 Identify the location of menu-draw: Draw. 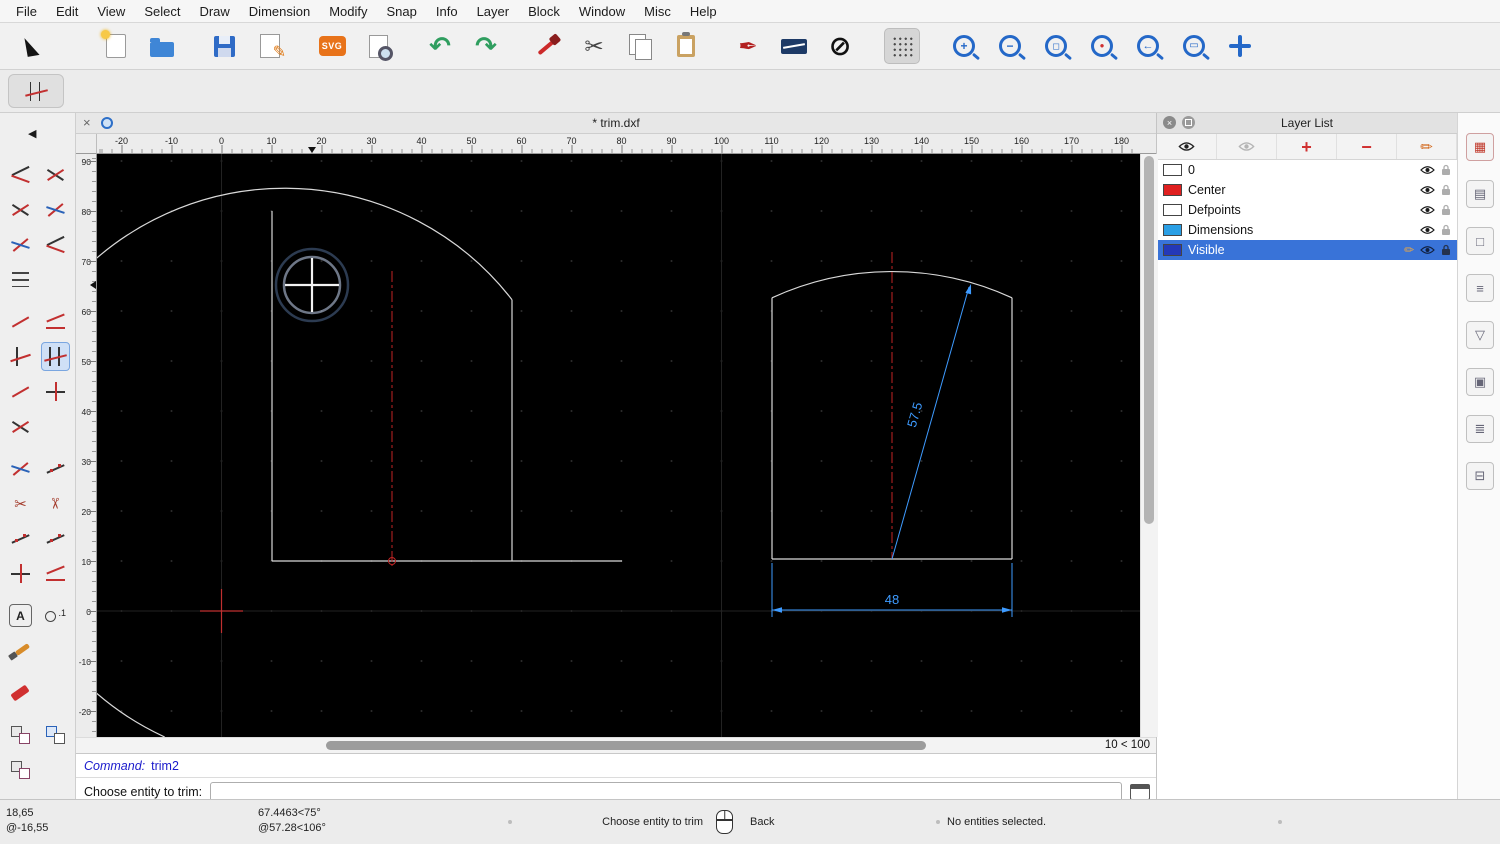
(214, 11).